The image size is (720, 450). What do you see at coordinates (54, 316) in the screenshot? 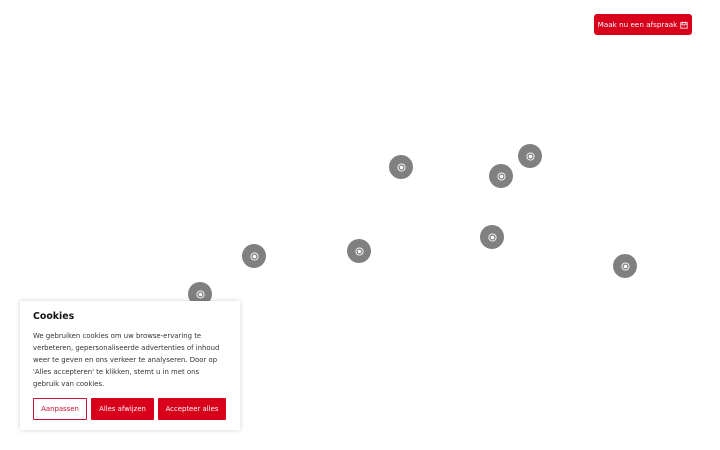
I see `cookie-title: Cookies` at bounding box center [54, 316].